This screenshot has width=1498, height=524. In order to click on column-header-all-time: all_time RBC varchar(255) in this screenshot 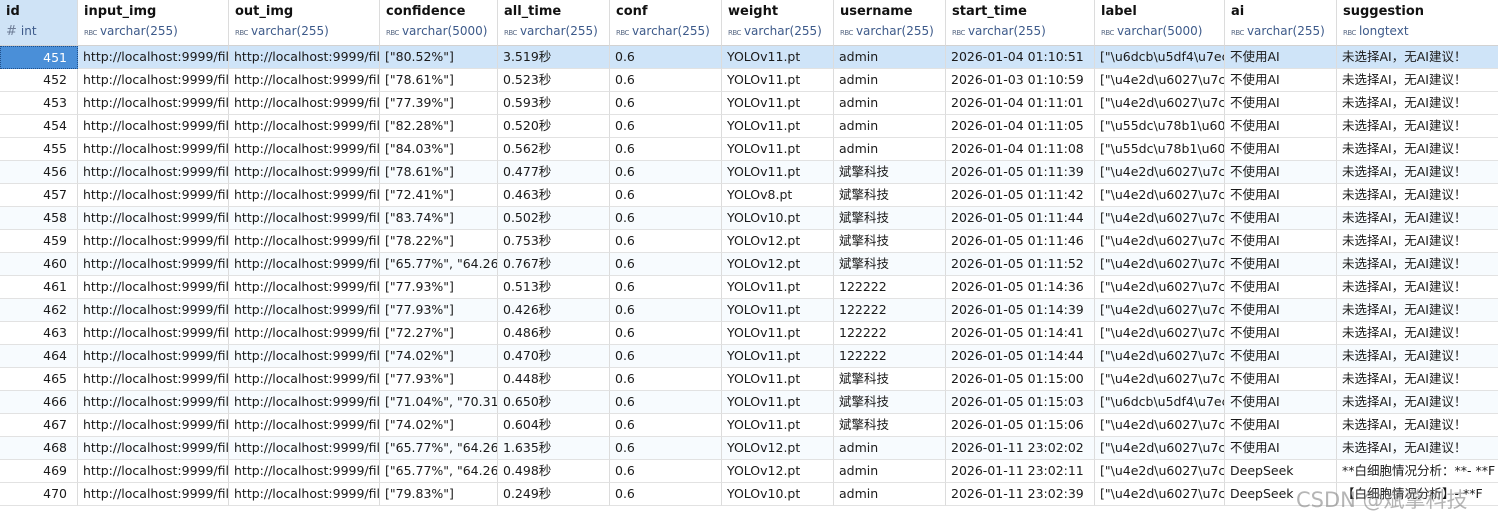, I will do `click(554, 23)`.